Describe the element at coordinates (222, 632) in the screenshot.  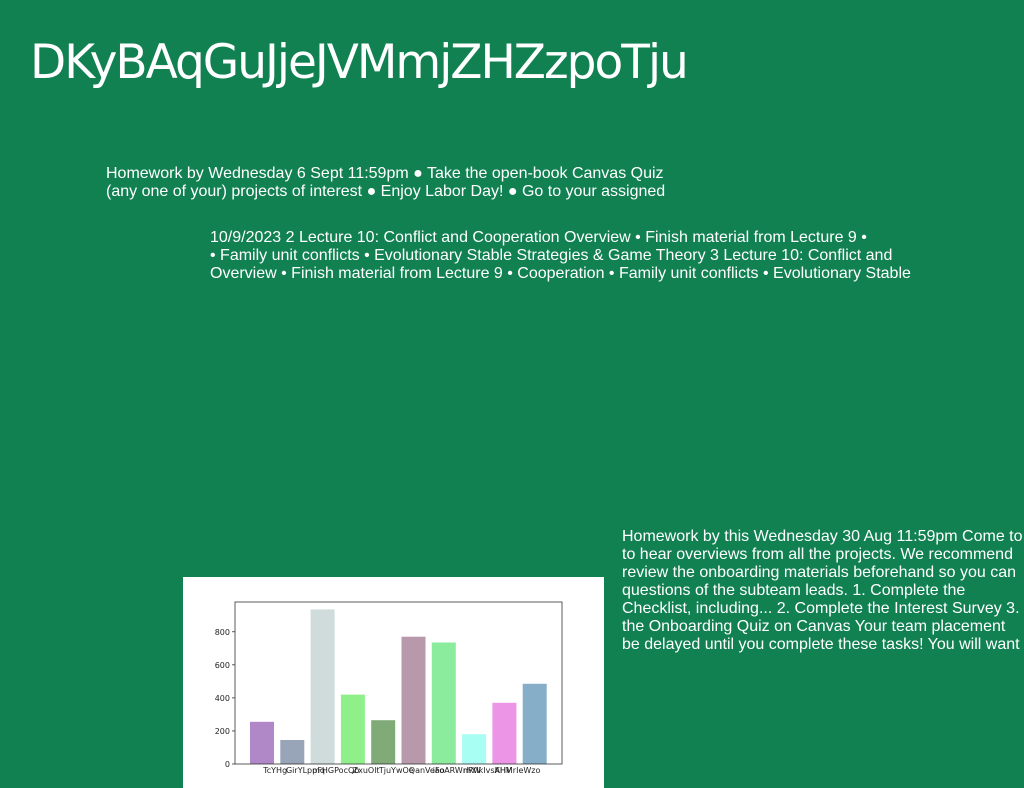
I see `y-tick-label: 800` at that location.